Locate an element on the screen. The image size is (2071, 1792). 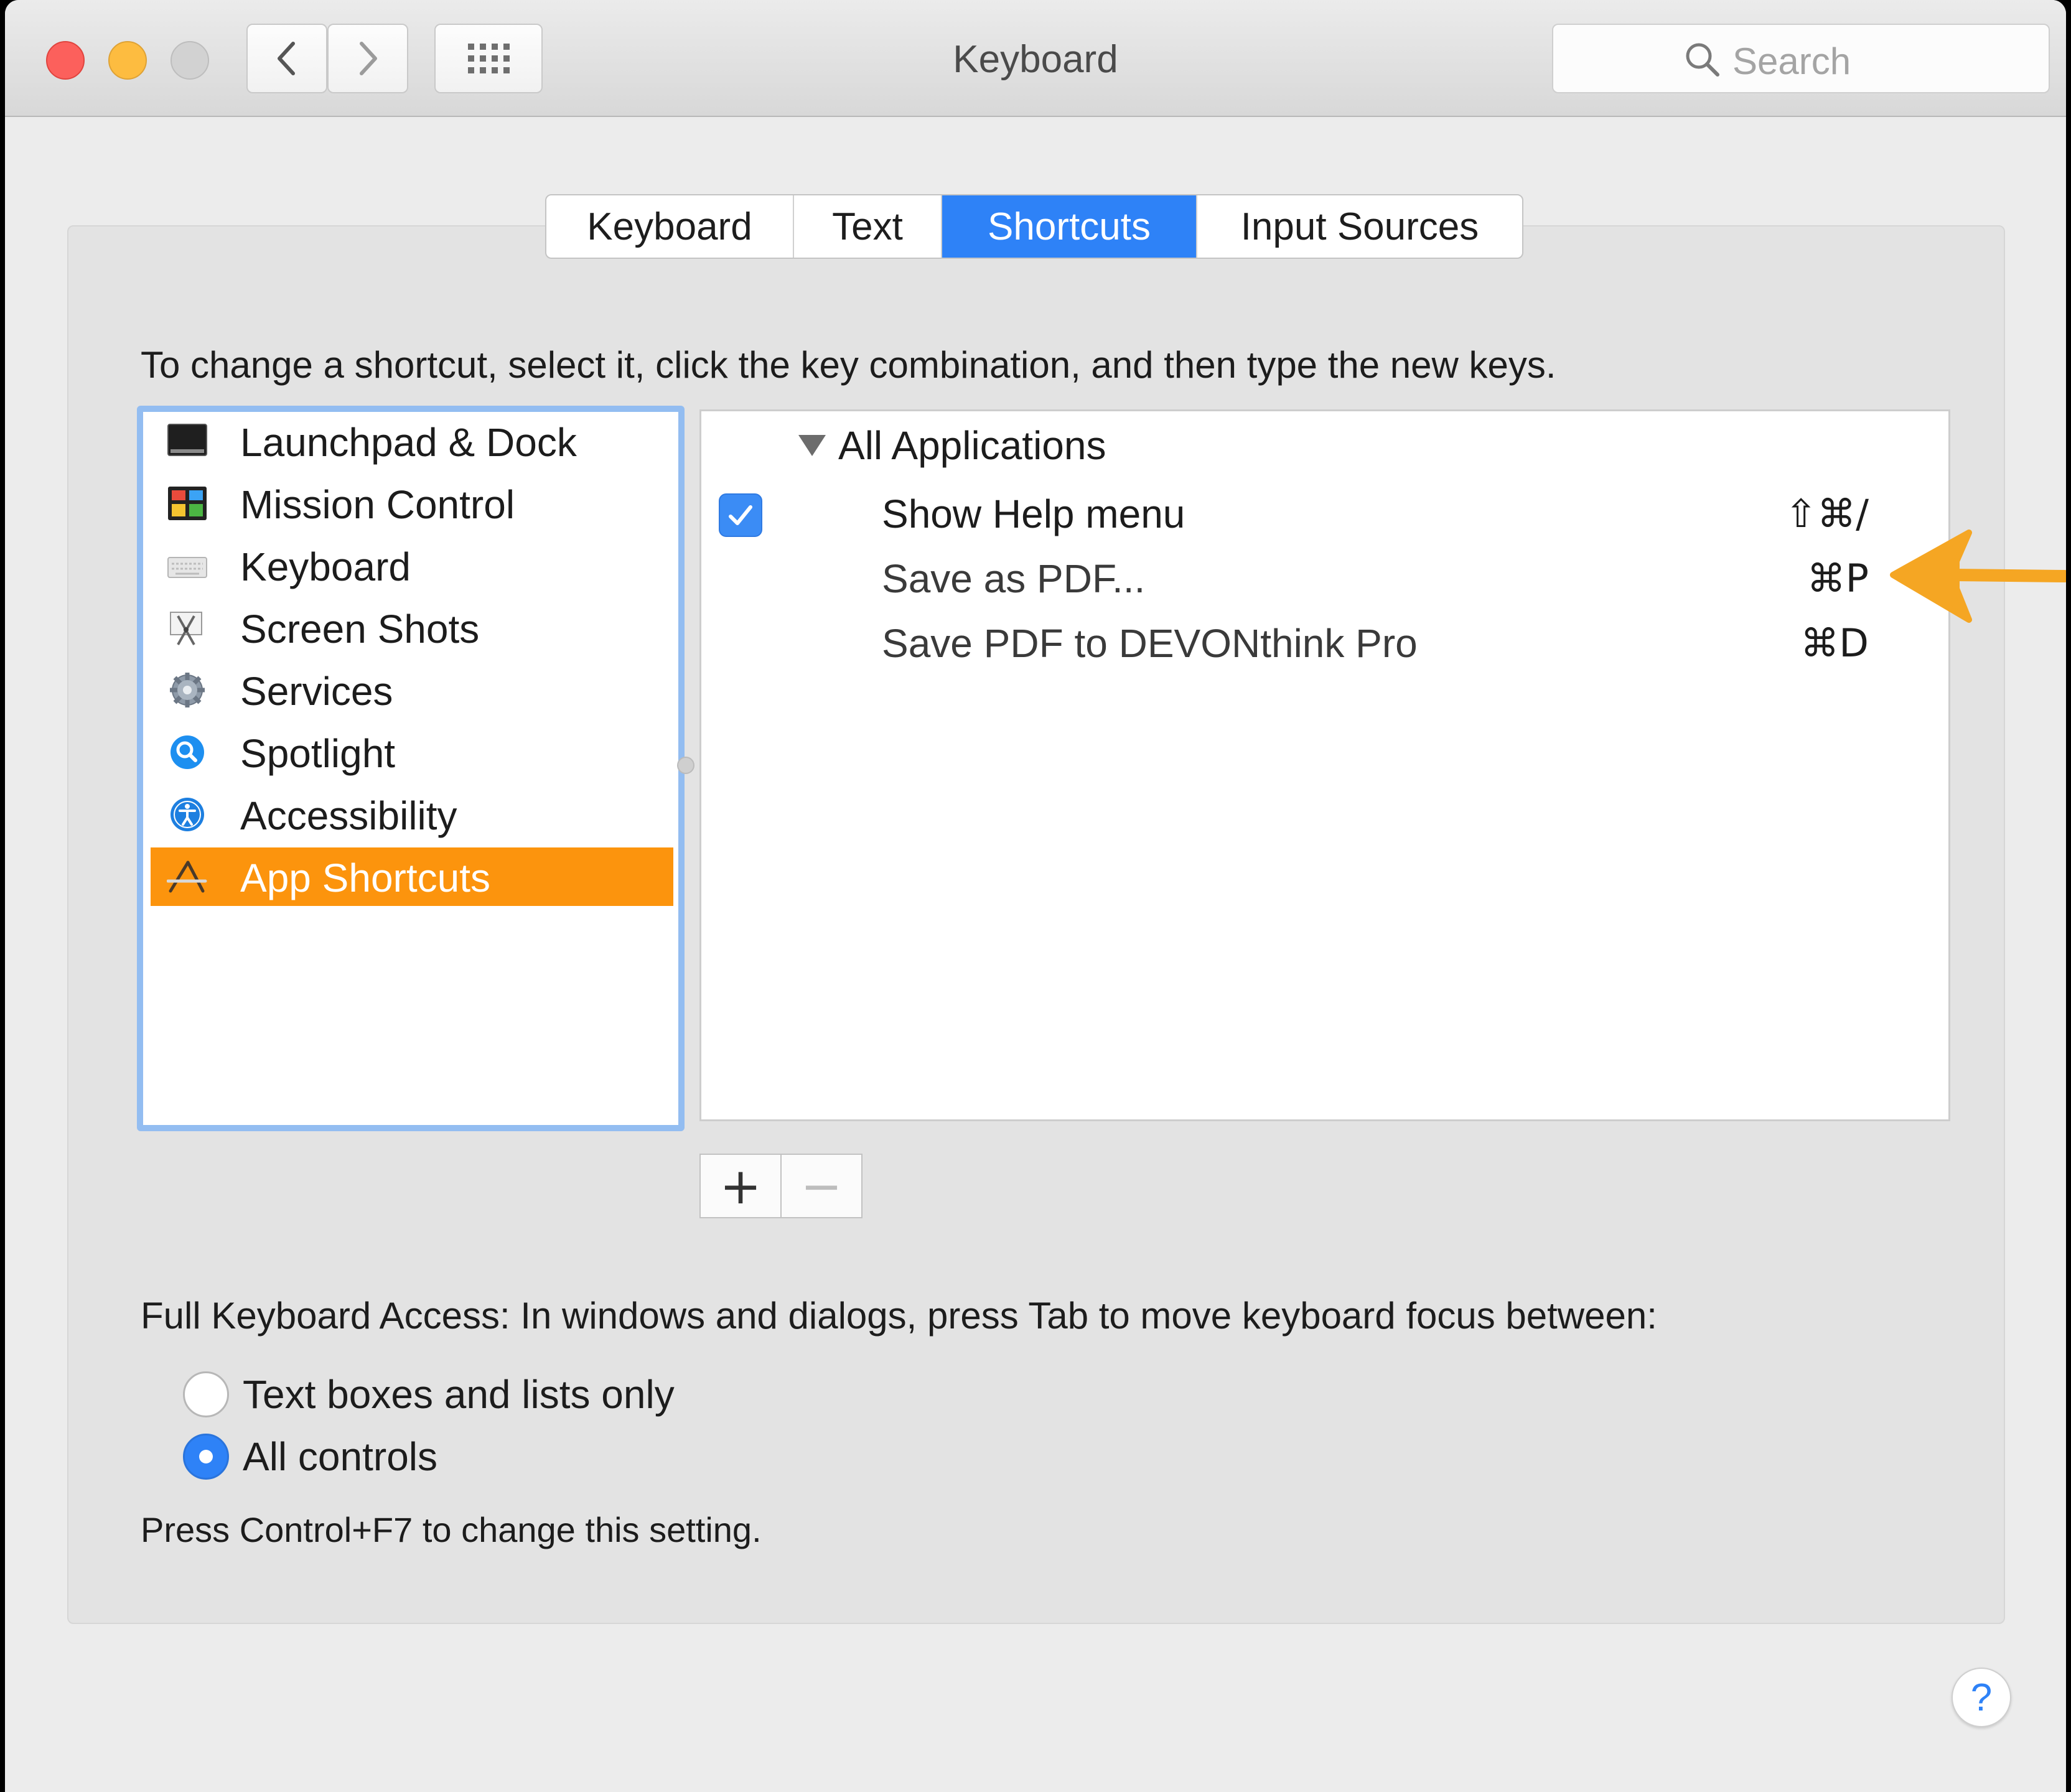
remove-shortcut-button: − is located at coordinates (820, 1186).